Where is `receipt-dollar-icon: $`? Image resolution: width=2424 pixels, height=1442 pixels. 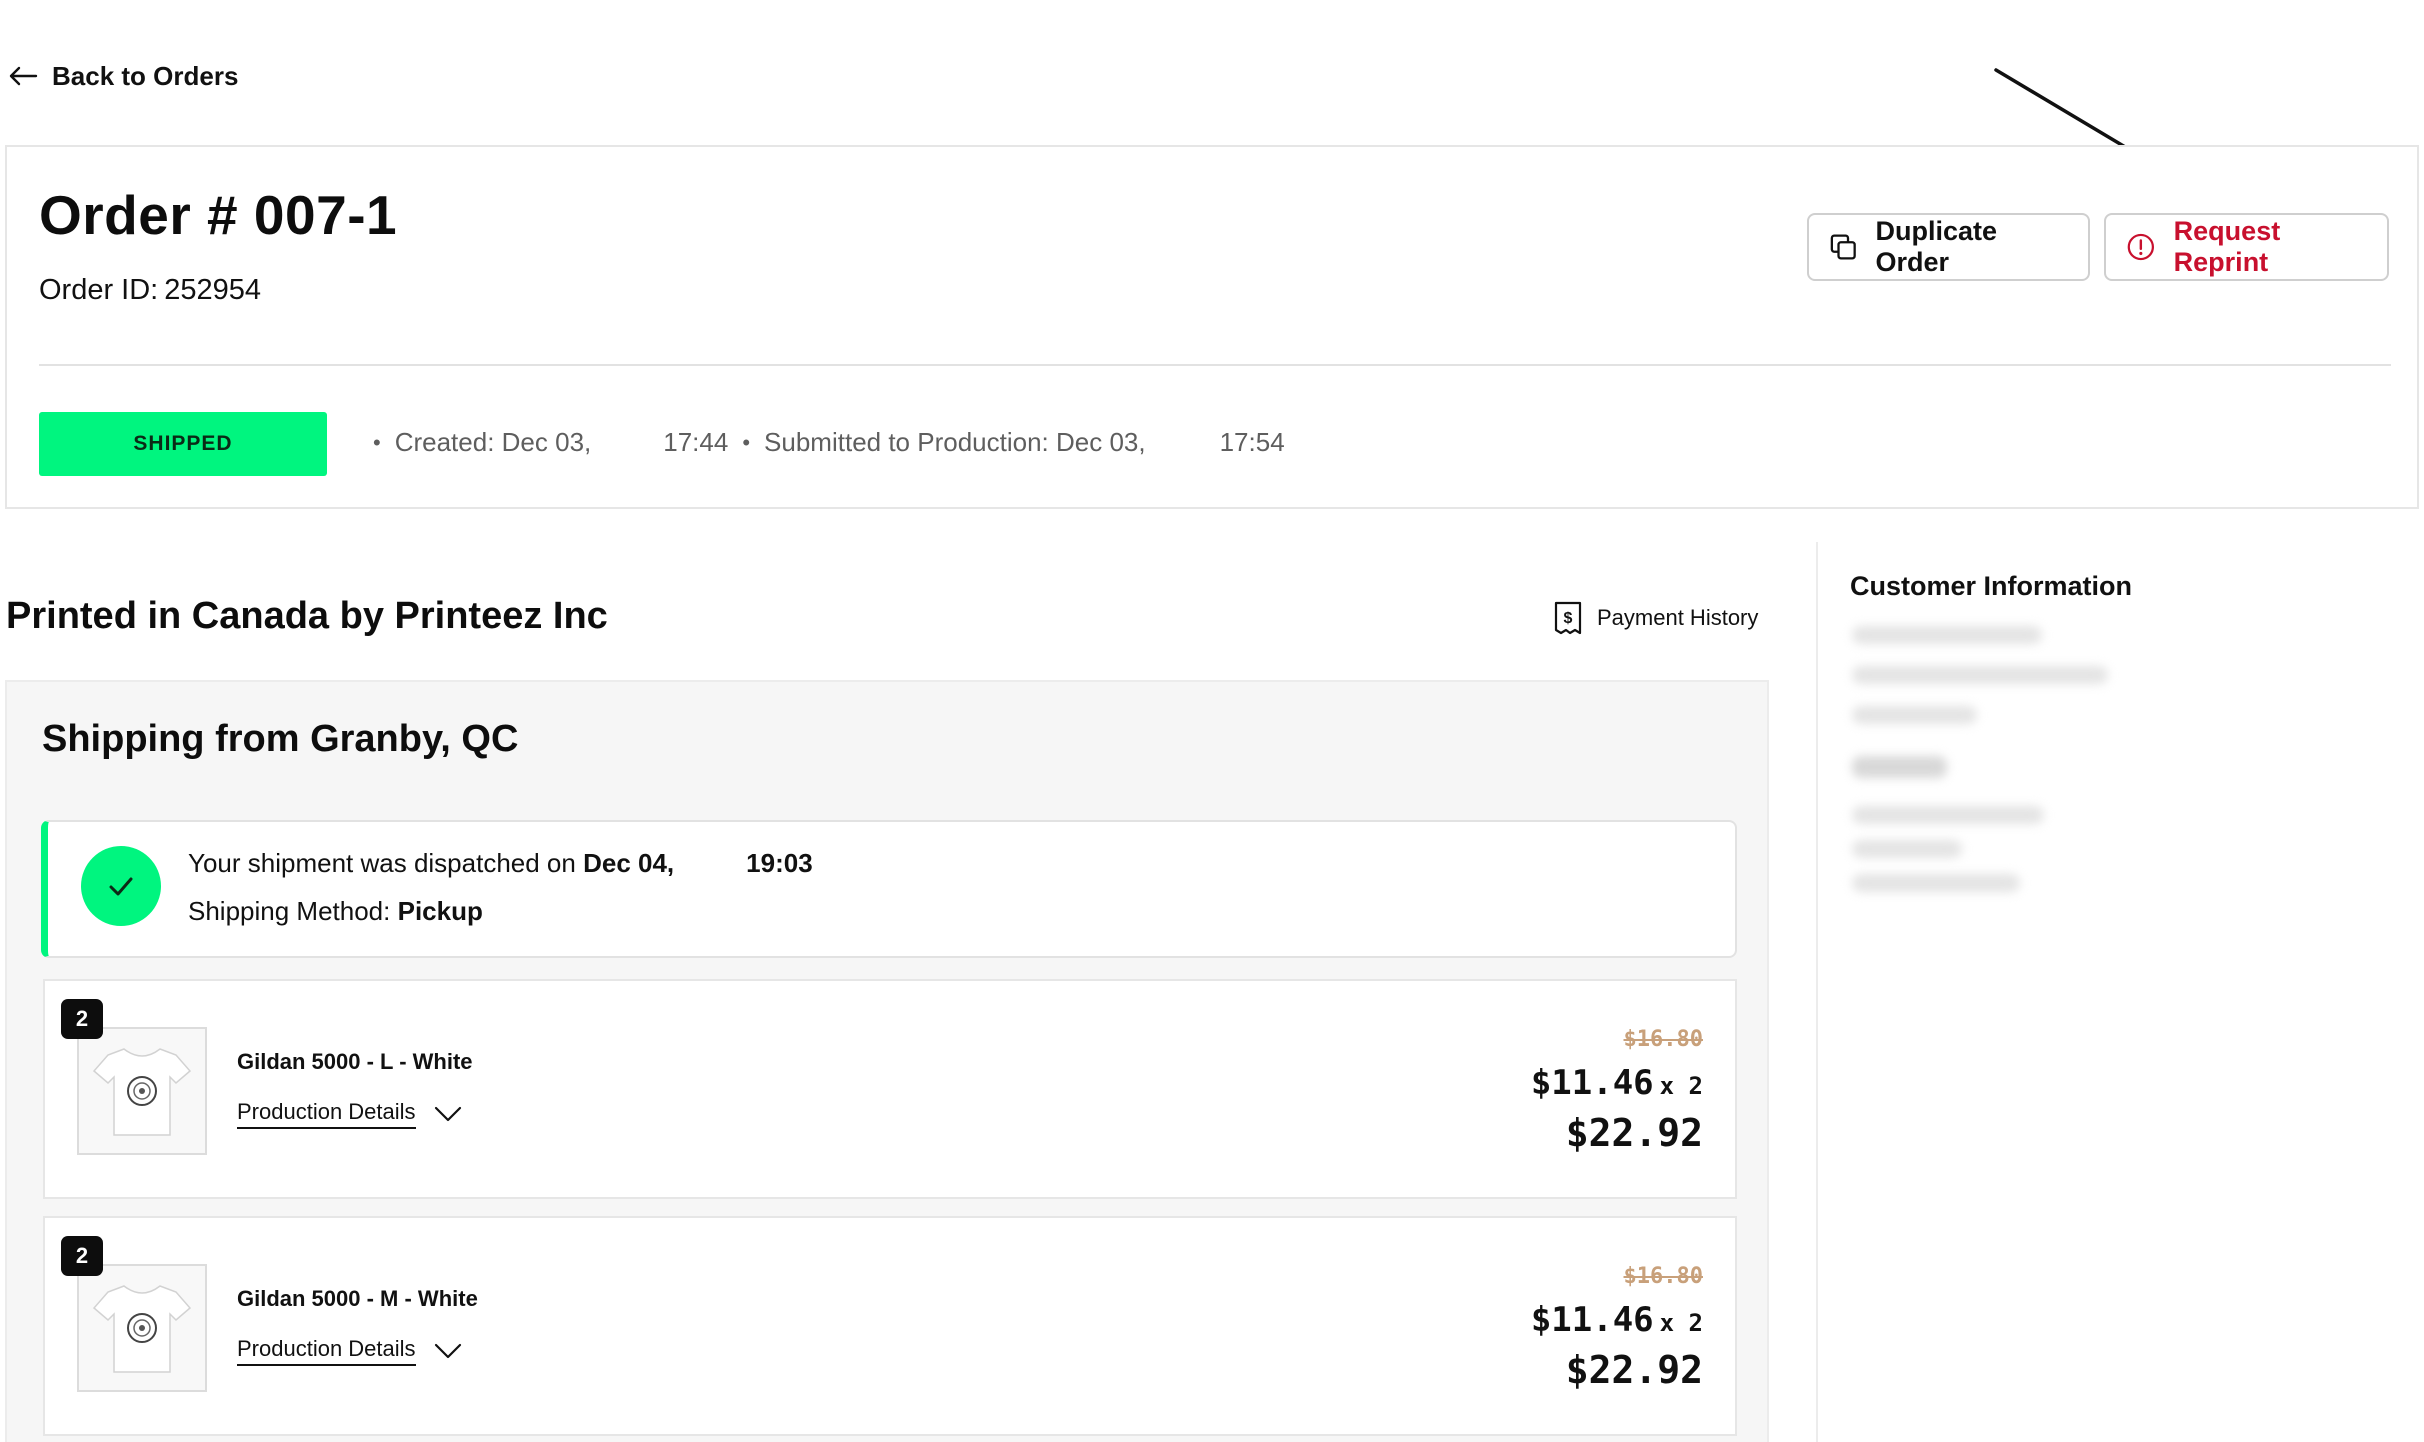 receipt-dollar-icon: $ is located at coordinates (1568, 618).